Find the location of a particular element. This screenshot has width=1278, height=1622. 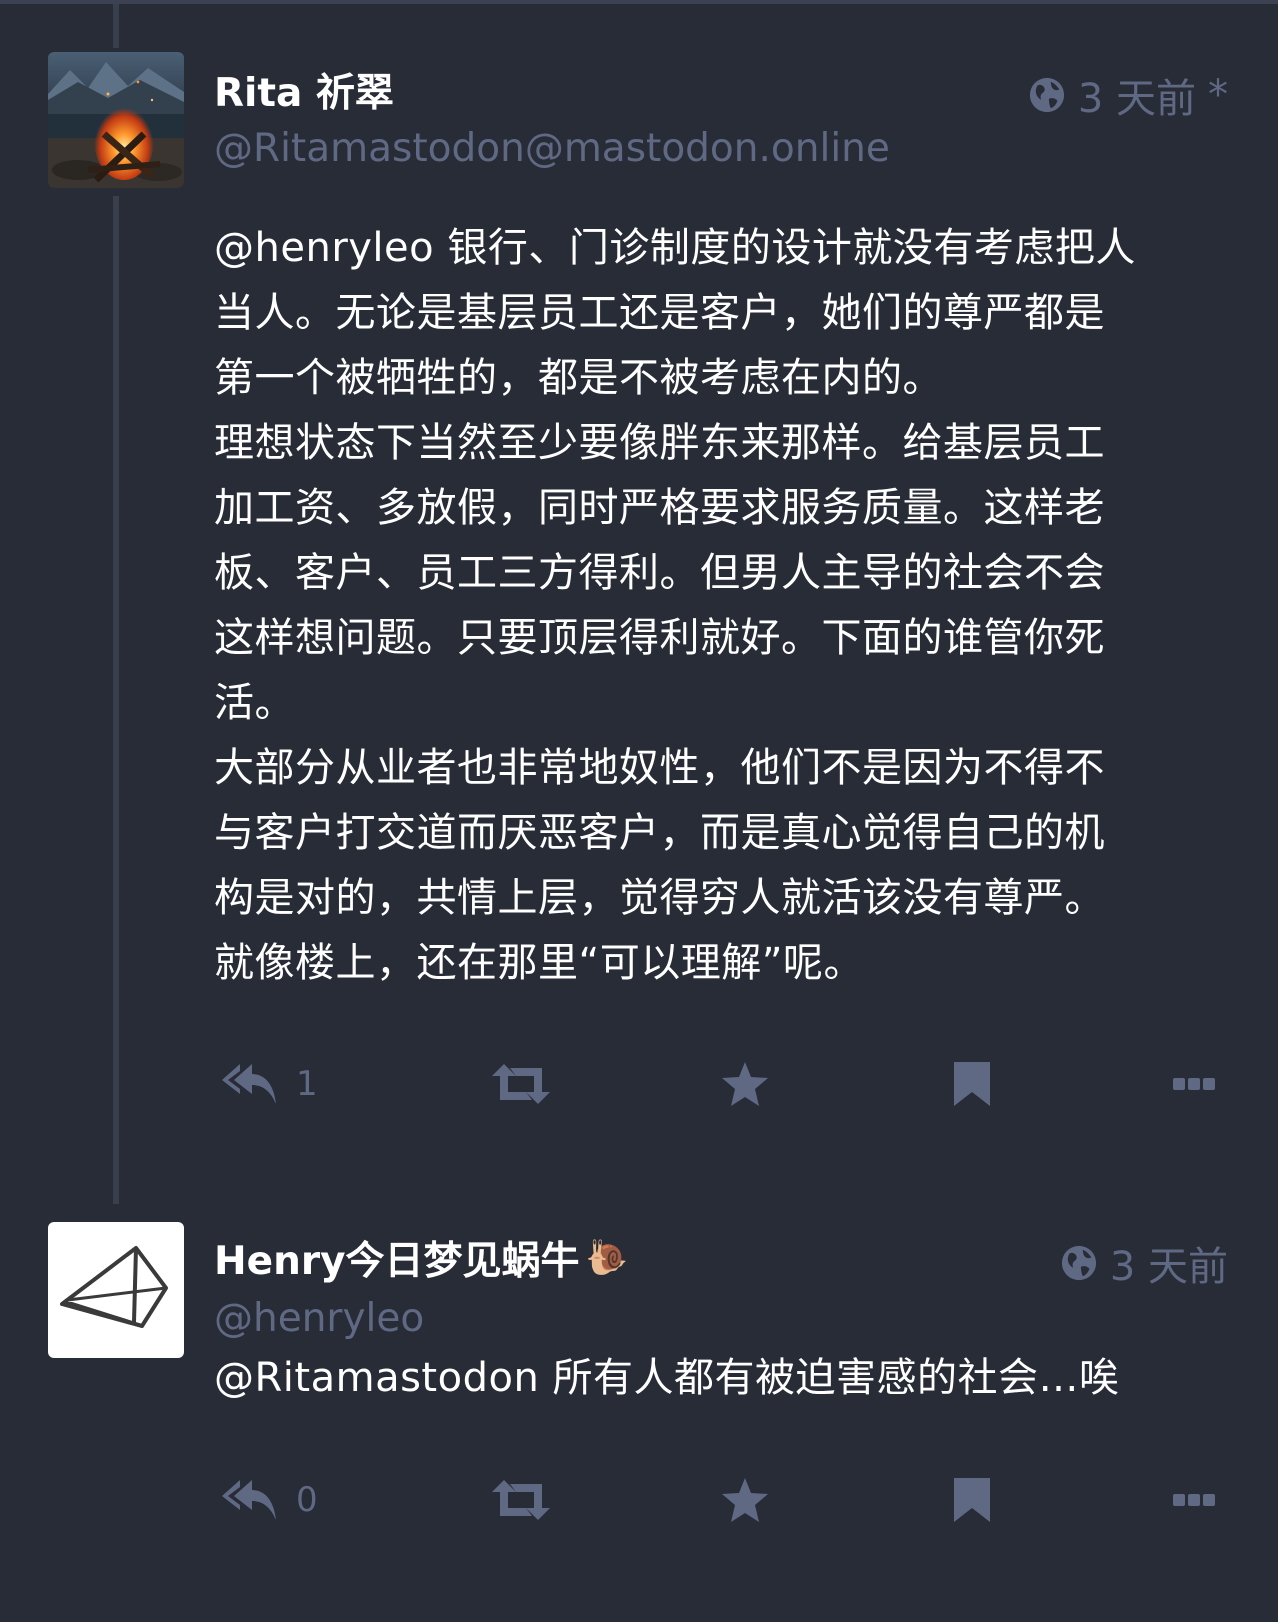

action-bar: 1 is located at coordinates (639, 1084).